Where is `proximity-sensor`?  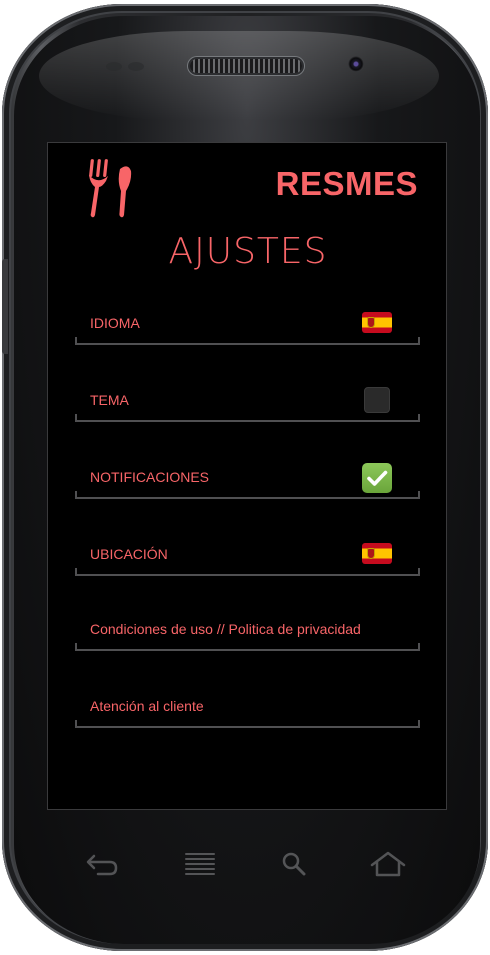
proximity-sensor is located at coordinates (114, 66).